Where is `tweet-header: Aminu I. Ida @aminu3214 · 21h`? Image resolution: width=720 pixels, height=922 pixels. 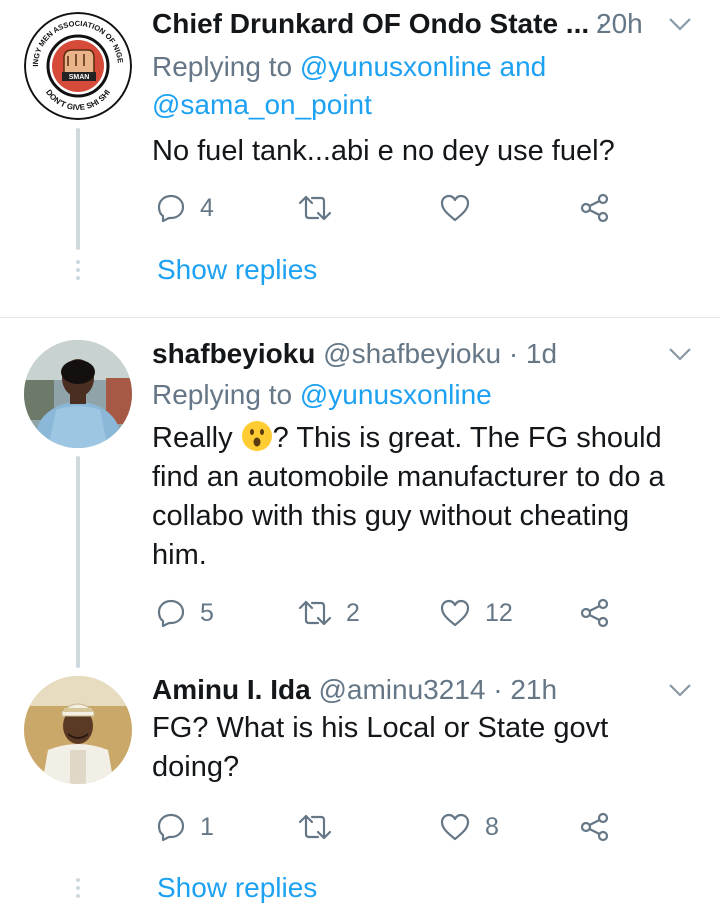 tweet-header: Aminu I. Ida @aminu3214 · 21h is located at coordinates (406, 690).